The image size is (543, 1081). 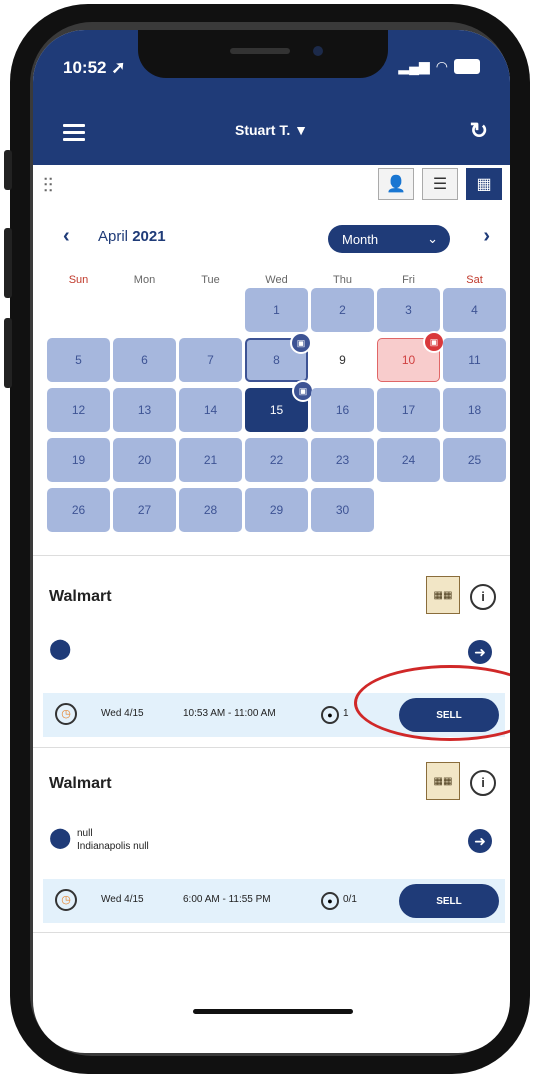 What do you see at coordinates (78, 460) in the screenshot?
I see `calendar-day: 19` at bounding box center [78, 460].